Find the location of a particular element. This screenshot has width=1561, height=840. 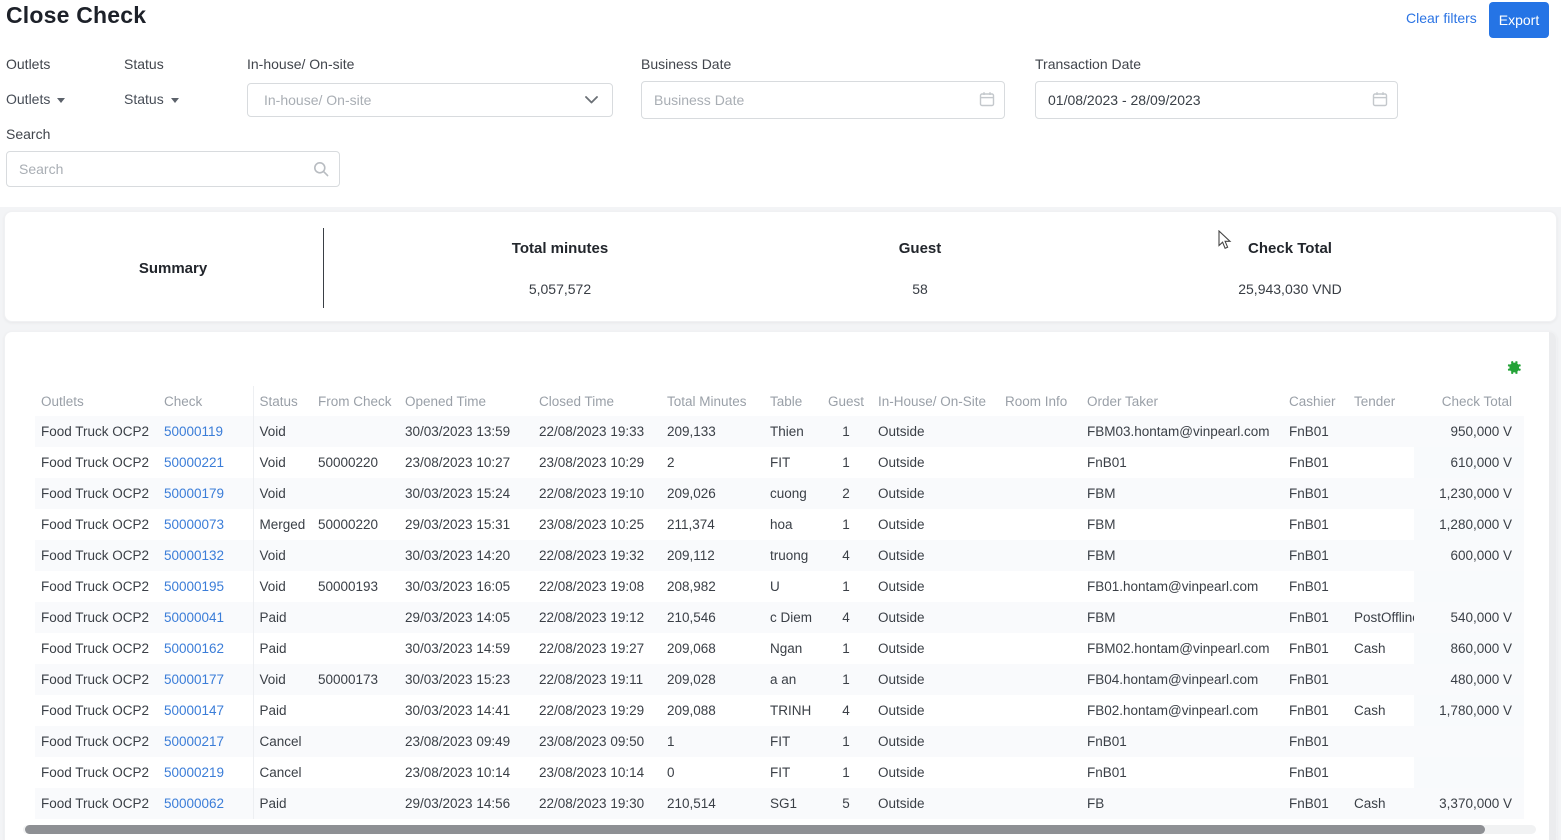

cell-check: 50000217 is located at coordinates (206, 741).